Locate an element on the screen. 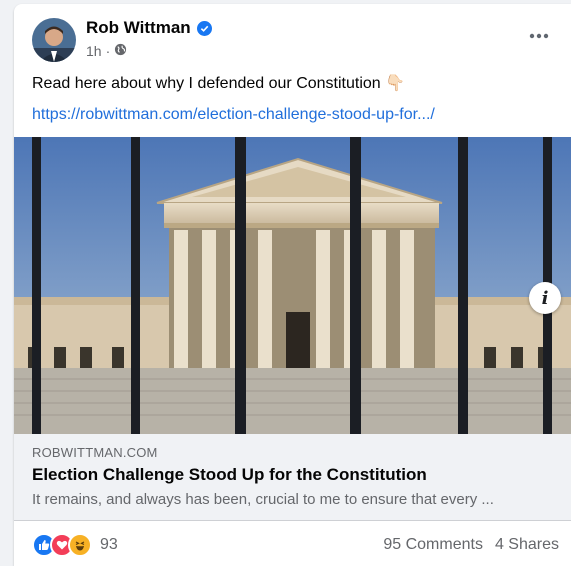  globe-icon is located at coordinates (120, 51).